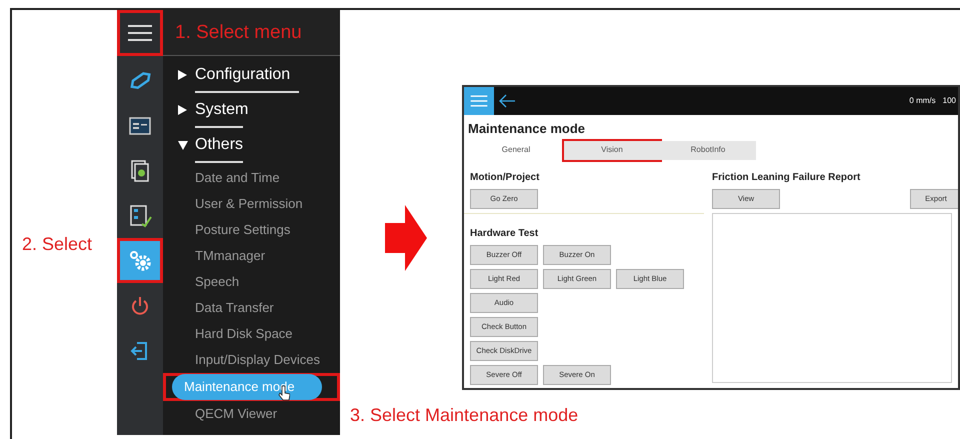 The image size is (960, 439). What do you see at coordinates (612, 150) in the screenshot?
I see `tab: Vision` at bounding box center [612, 150].